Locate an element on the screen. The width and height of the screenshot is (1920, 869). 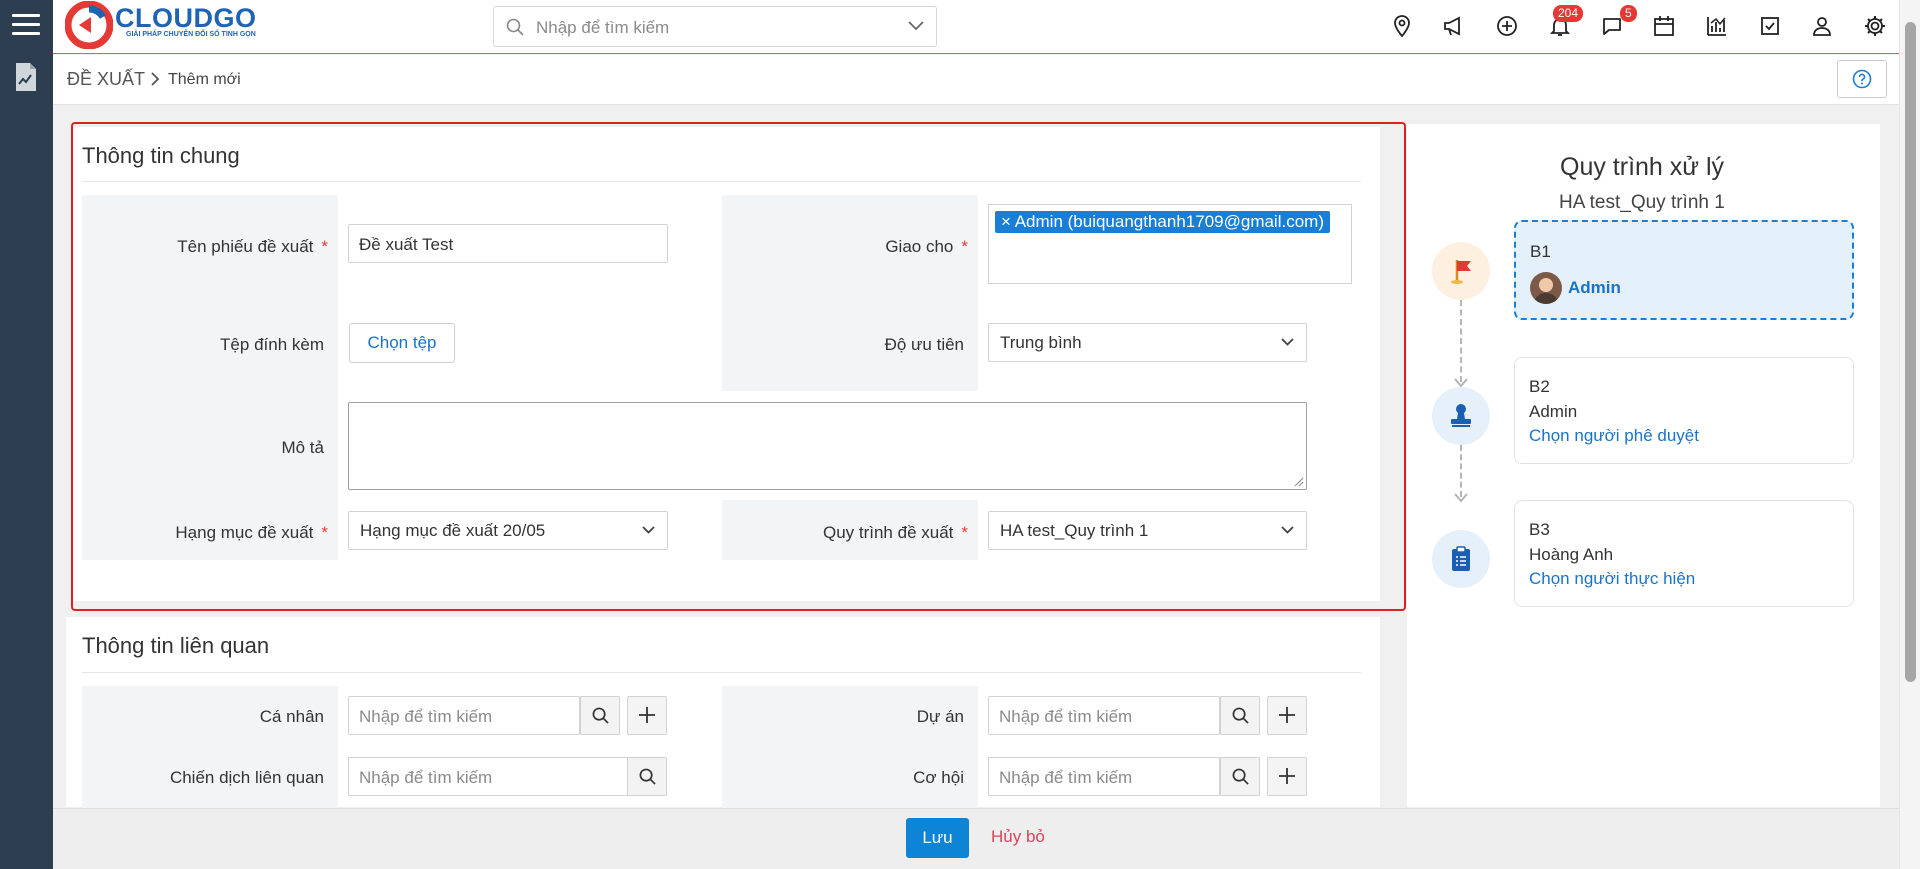
brand-logo: CLOUDGO GIẢI PHÁP CHUYỂN ĐỔI SỐ TINH GỌN is located at coordinates (163, 25).